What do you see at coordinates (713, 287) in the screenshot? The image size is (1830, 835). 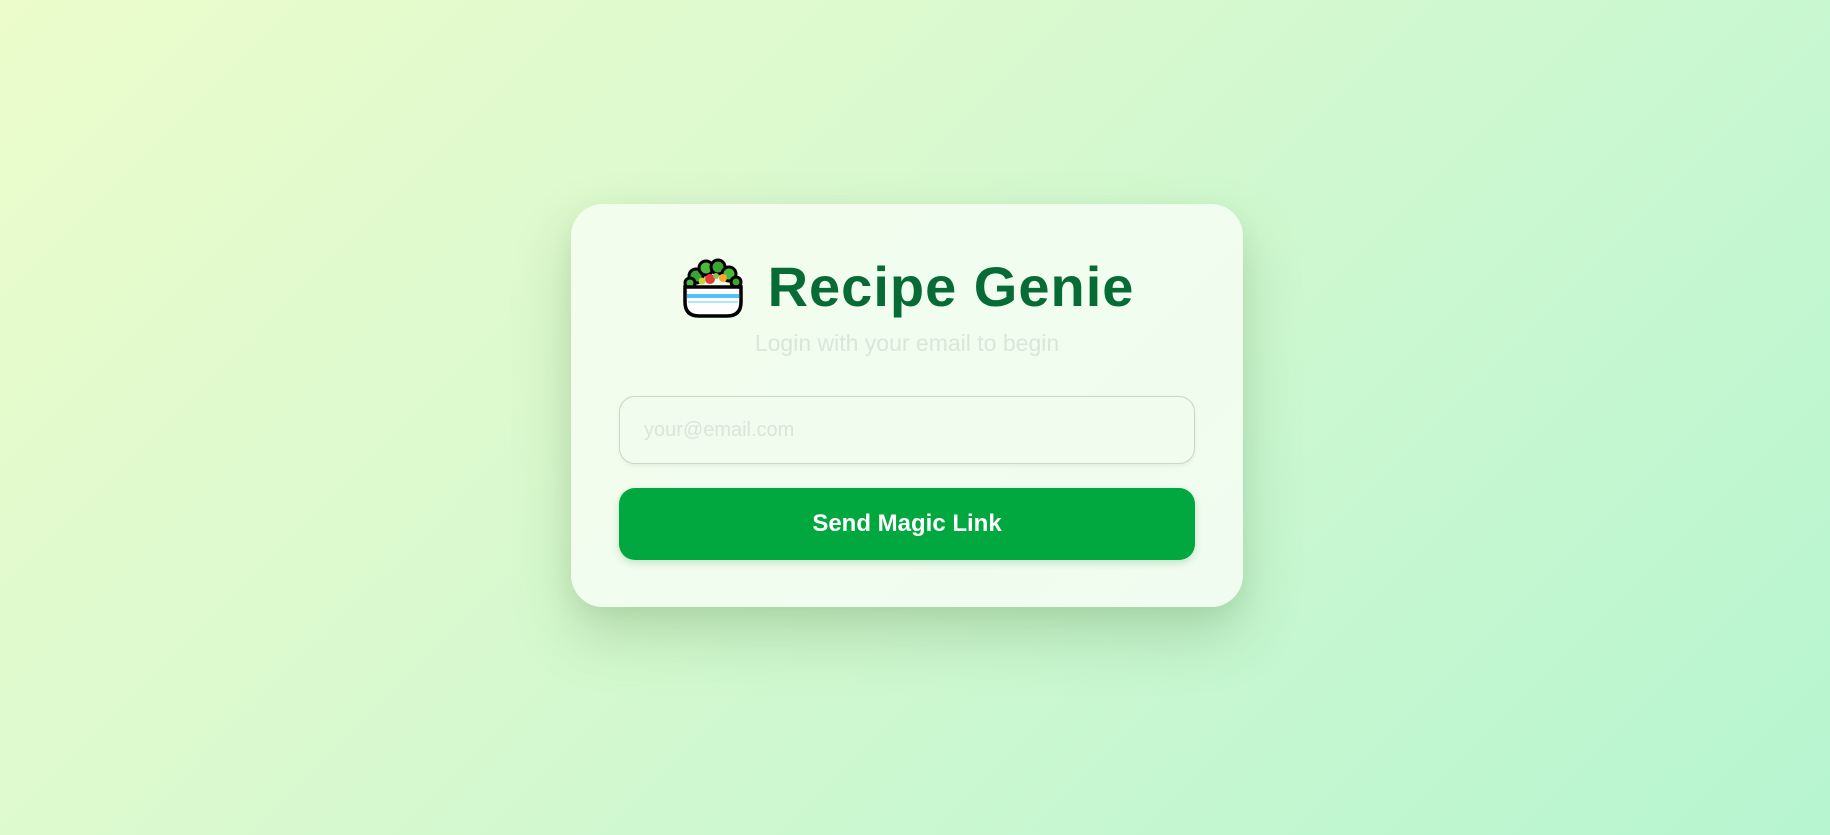 I see `salad-bowl-icon` at bounding box center [713, 287].